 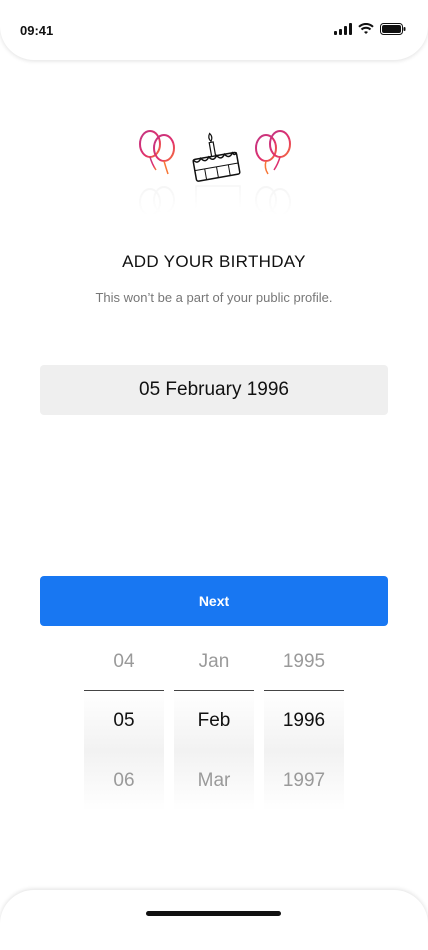 I want to click on month-picker-selected: Feb, so click(x=214, y=721).